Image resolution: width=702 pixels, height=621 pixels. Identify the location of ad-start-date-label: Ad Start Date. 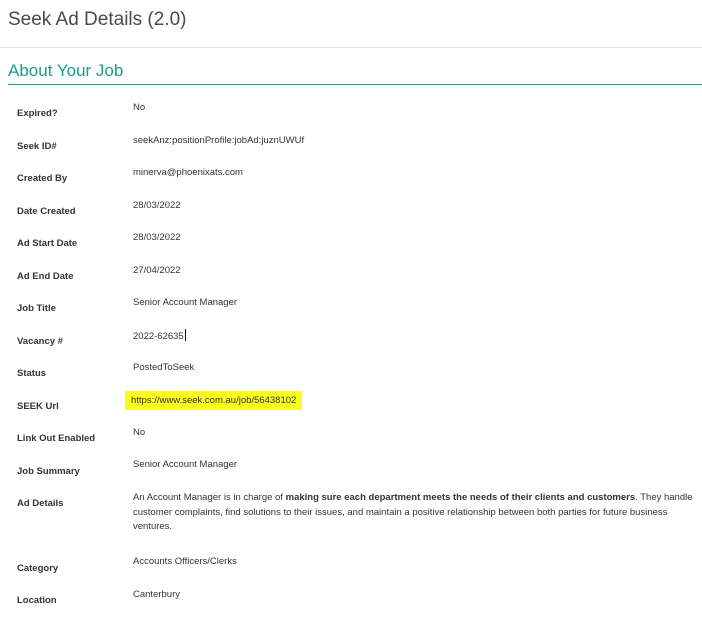
(47, 243).